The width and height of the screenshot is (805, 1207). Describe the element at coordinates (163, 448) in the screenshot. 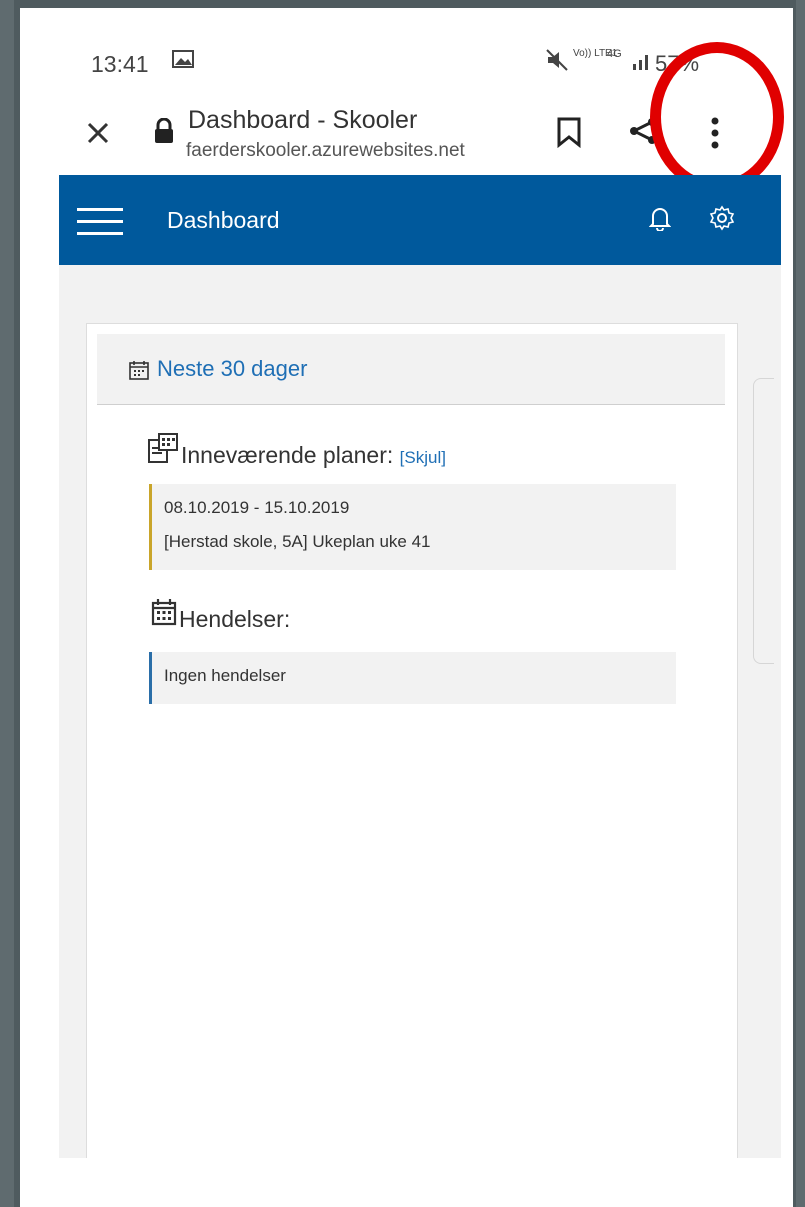

I see `plans-icon` at that location.